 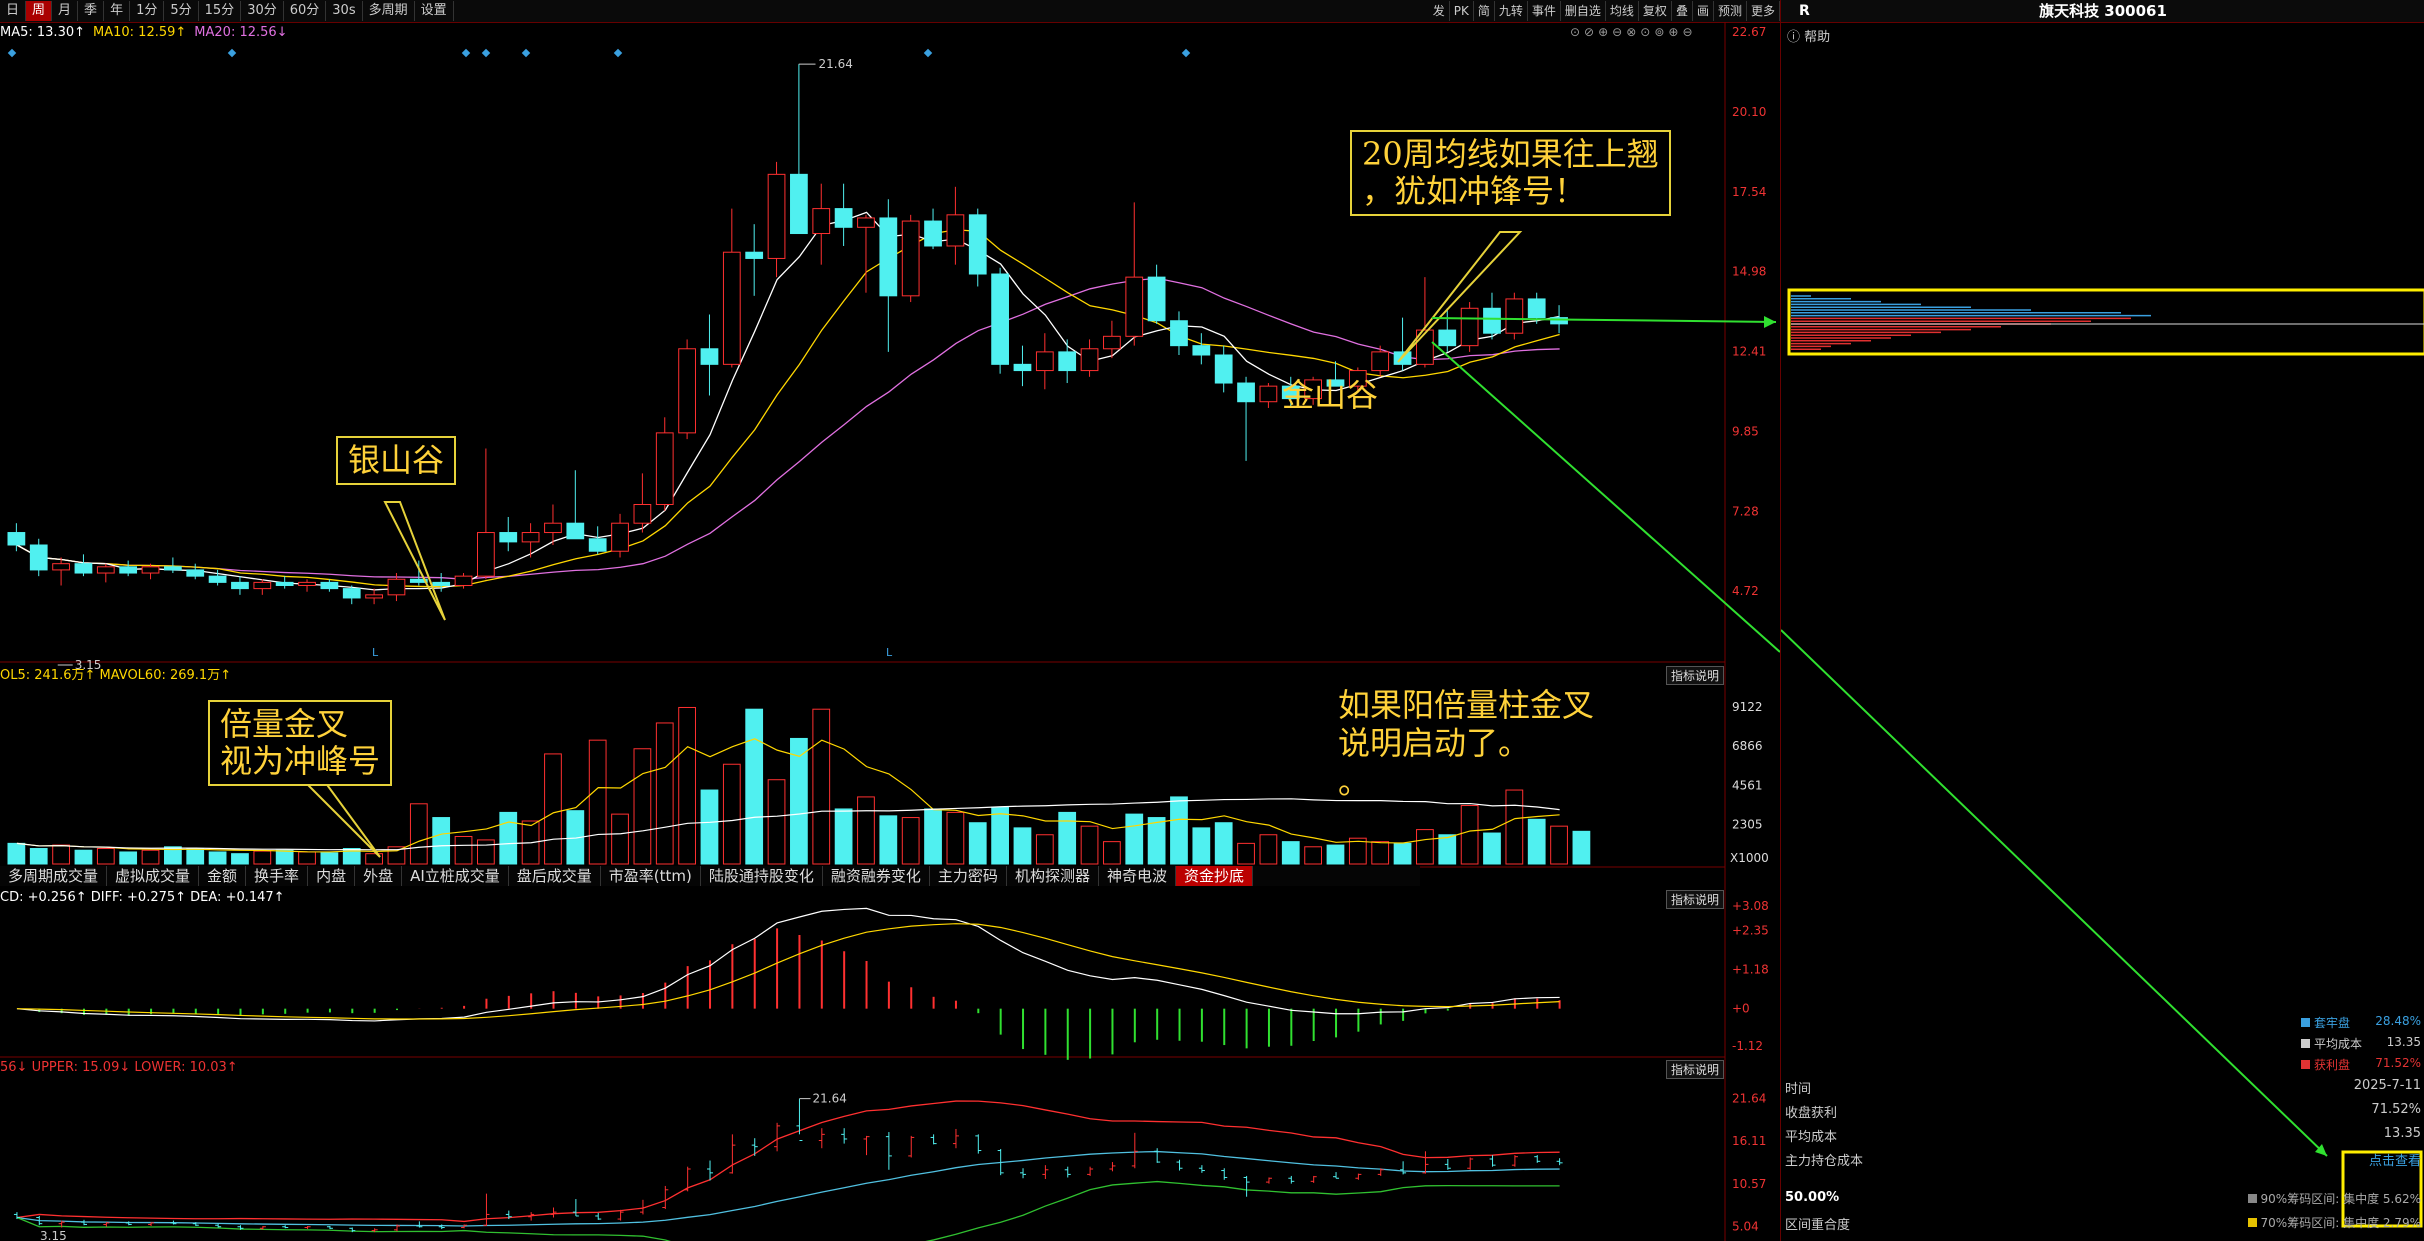 What do you see at coordinates (13, 11) in the screenshot?
I see `period-tab-0: 日` at bounding box center [13, 11].